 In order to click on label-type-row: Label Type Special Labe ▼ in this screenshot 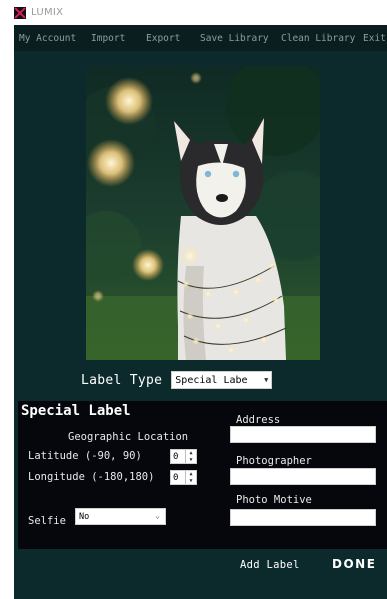, I will do `click(177, 380)`.